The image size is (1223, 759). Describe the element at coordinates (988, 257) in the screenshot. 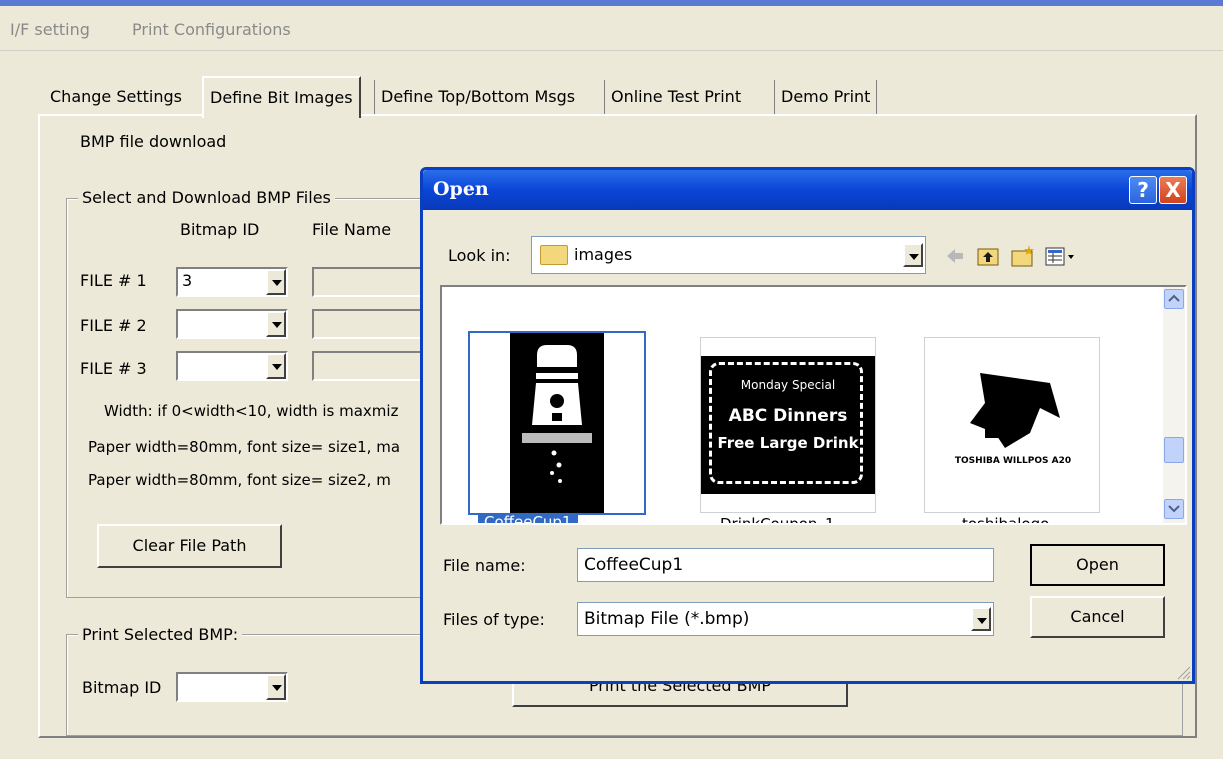

I see `up-folder-icon` at that location.